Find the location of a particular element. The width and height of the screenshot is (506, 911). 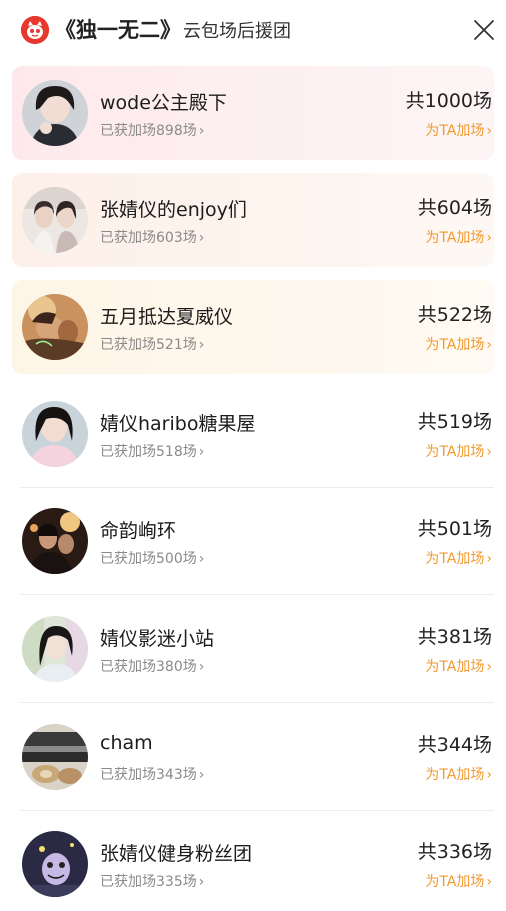

list-item: 五月抵达夏威仪 已获加场521场 › 共522场 为TA加场 › is located at coordinates (253, 327).